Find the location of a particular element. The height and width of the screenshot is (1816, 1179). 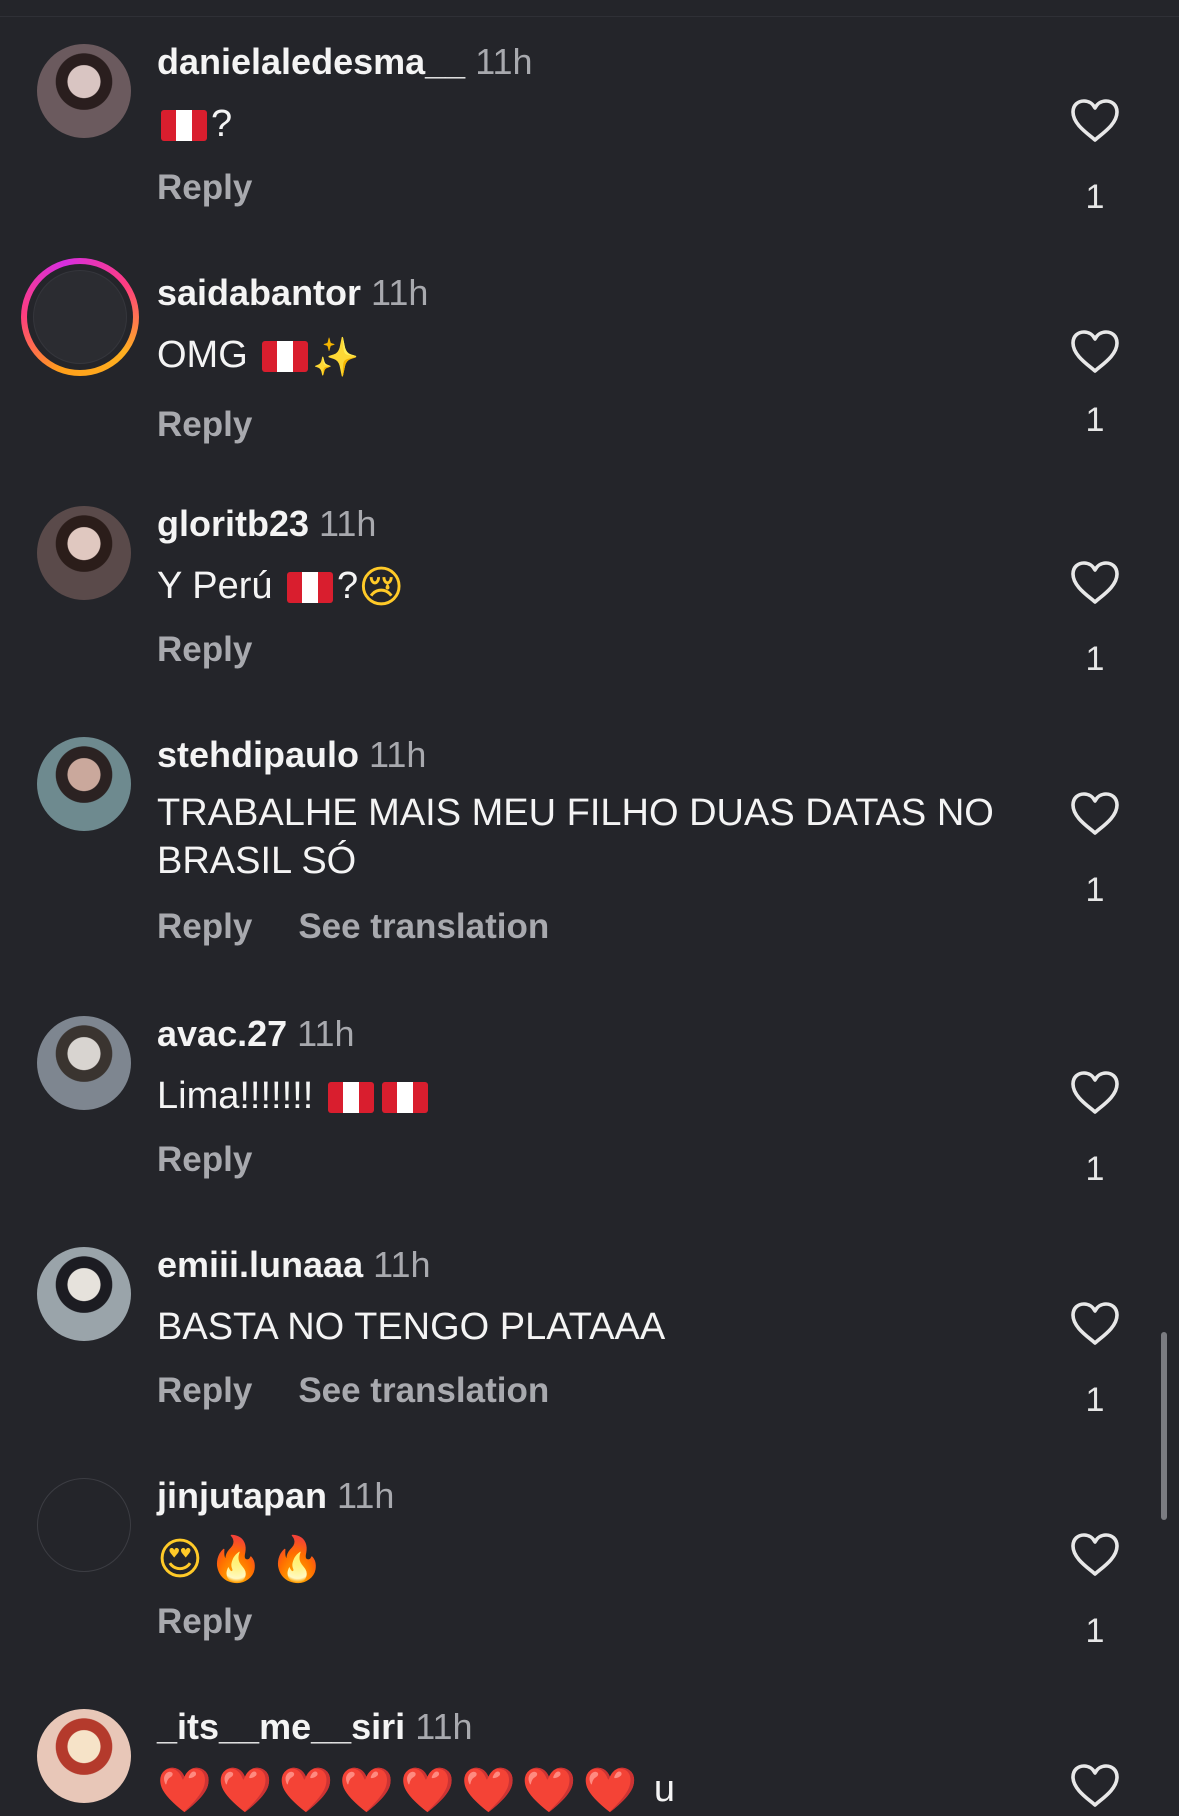

username: avac.27 is located at coordinates (222, 1033).